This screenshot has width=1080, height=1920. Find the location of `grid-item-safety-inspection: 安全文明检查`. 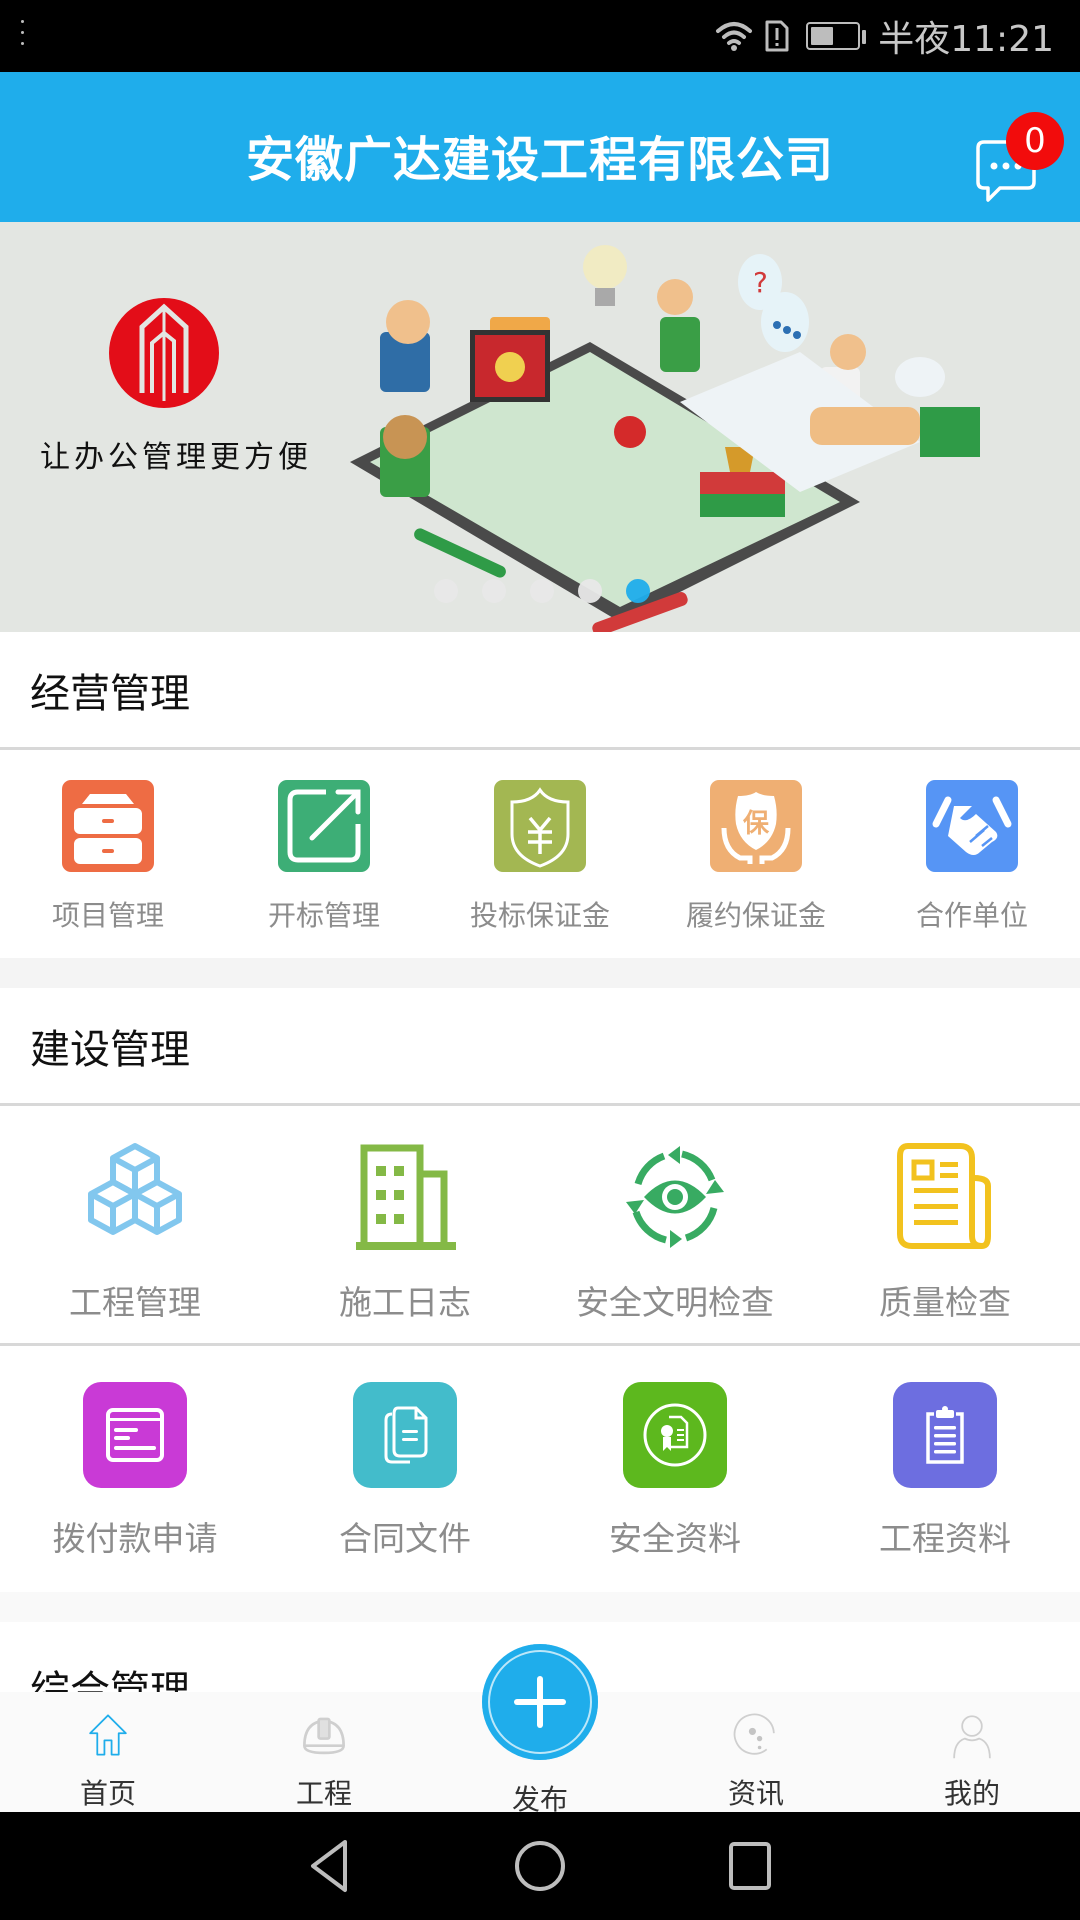

grid-item-safety-inspection: 安全文明检查 is located at coordinates (675, 1242).